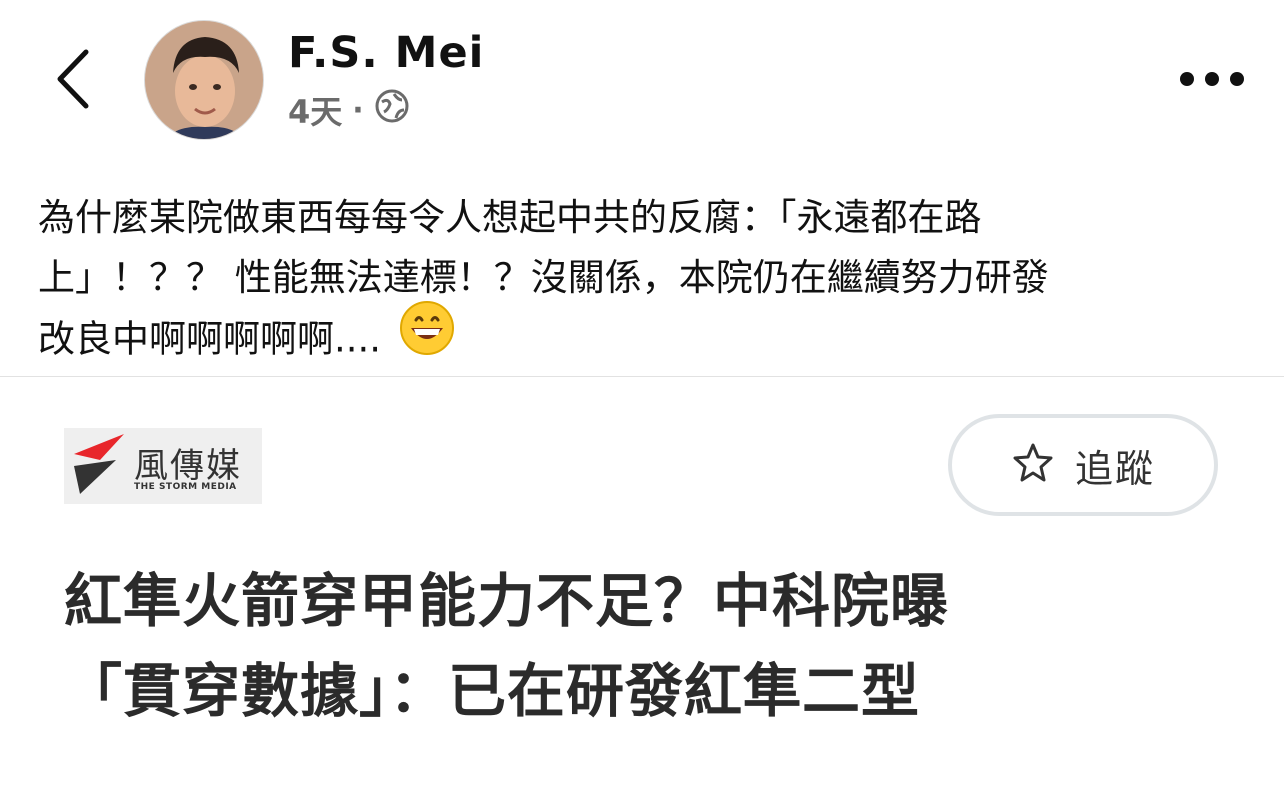 The width and height of the screenshot is (1284, 796). I want to click on follow-label: 追蹤, so click(1114, 468).